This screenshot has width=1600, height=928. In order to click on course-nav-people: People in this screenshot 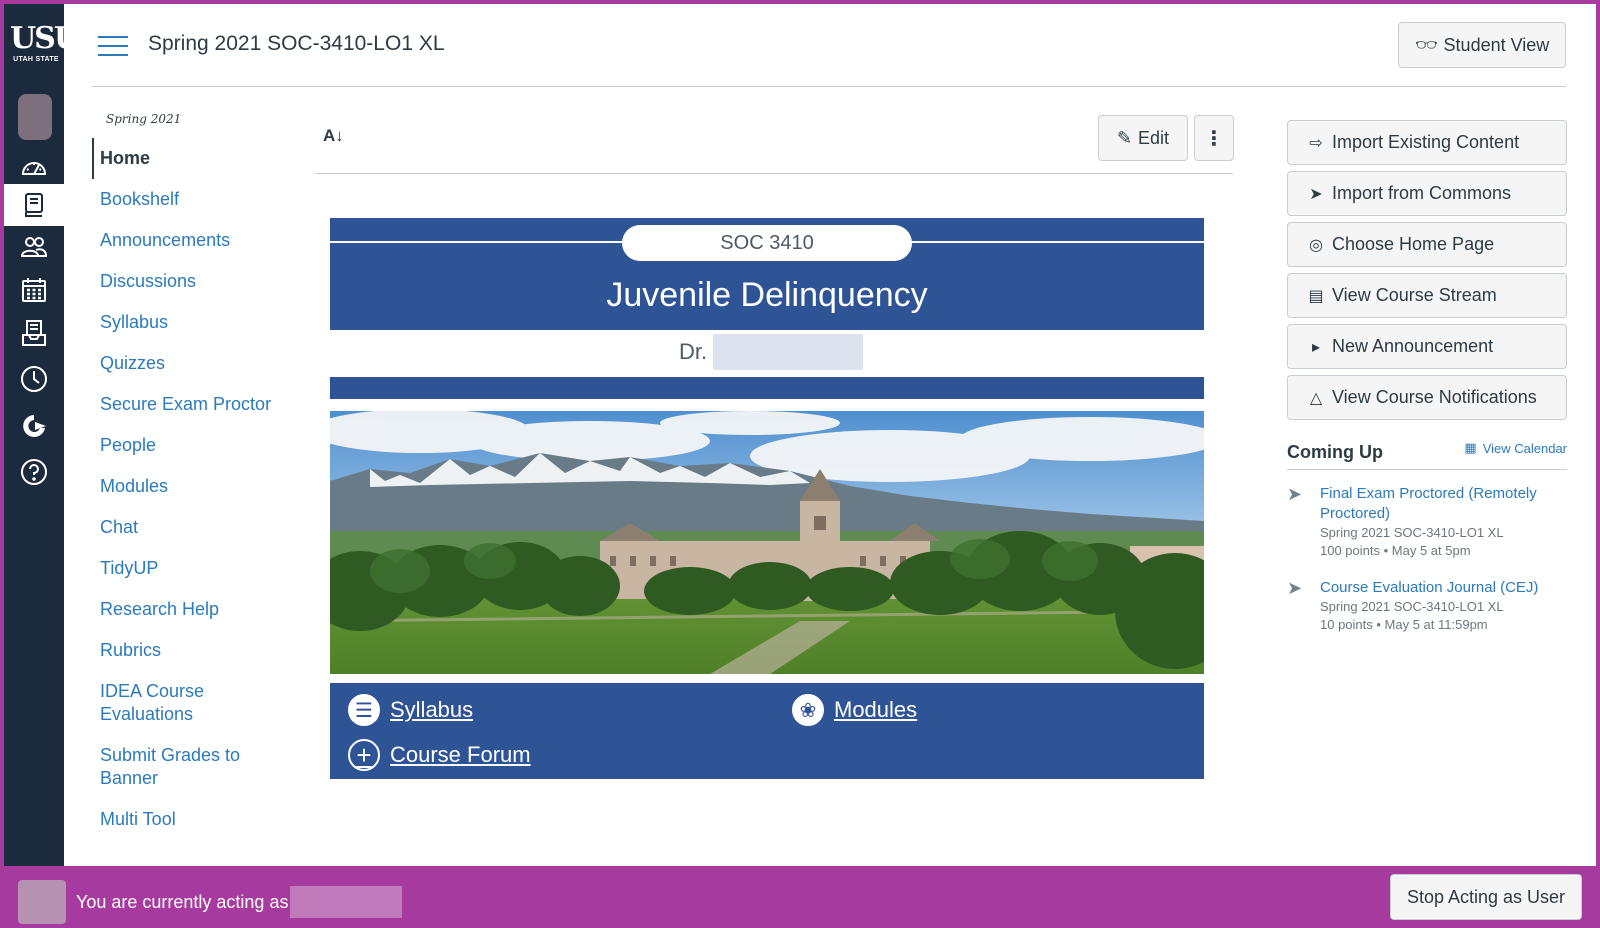, I will do `click(197, 445)`.